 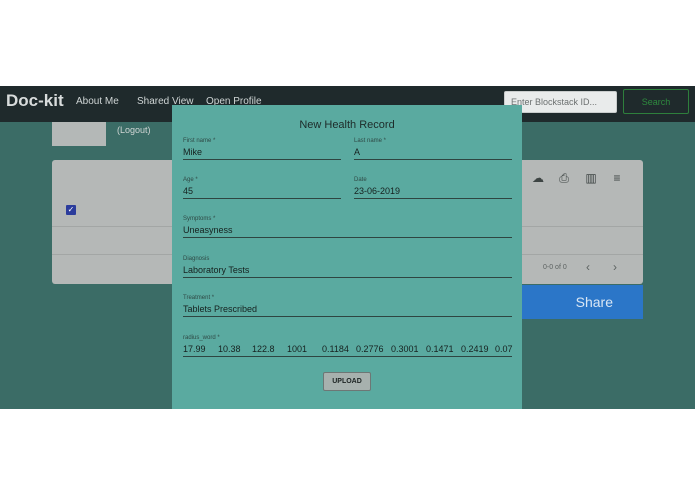 I want to click on diagnosis-value: Laboratory Tests, so click(x=216, y=270).